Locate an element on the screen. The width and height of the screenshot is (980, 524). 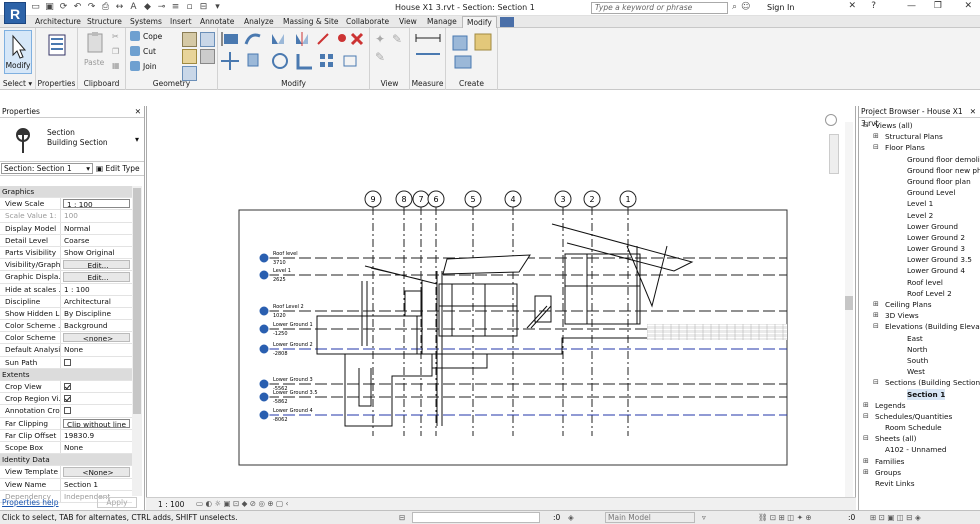
property-row: Detail Level Coarse is located at coordinates (66, 240).